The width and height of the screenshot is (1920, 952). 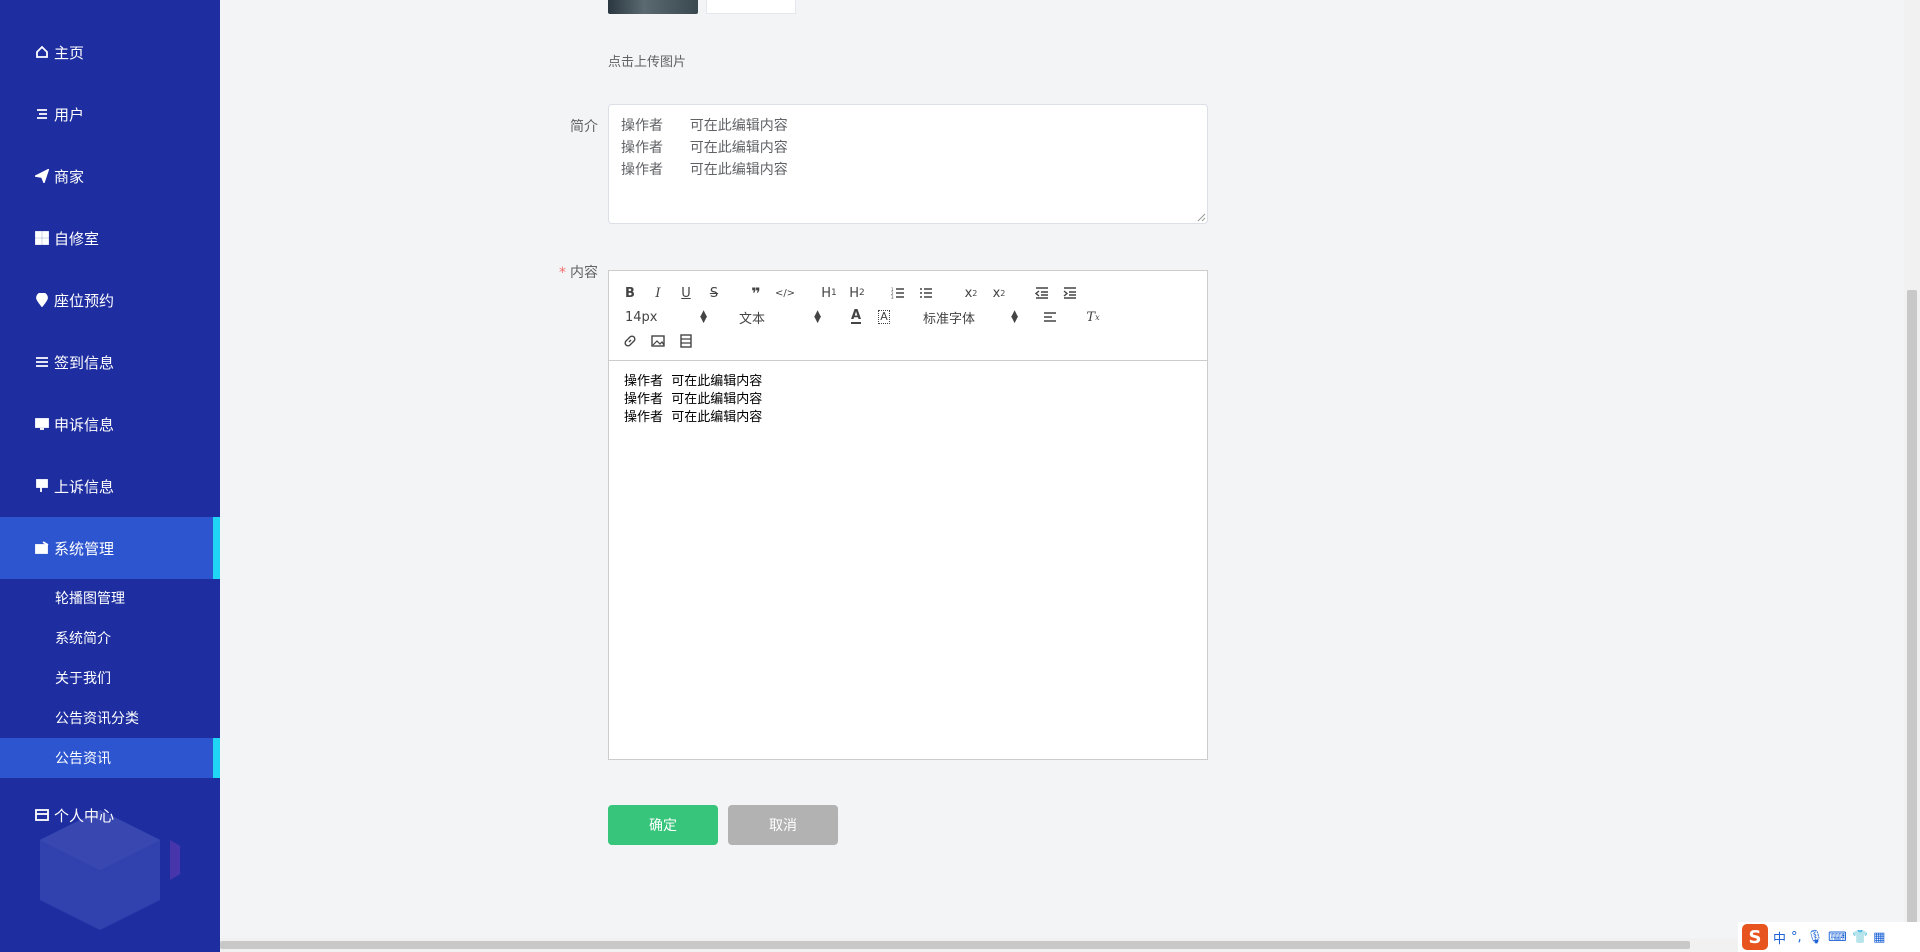 I want to click on align-icon, so click(x=1050, y=317).